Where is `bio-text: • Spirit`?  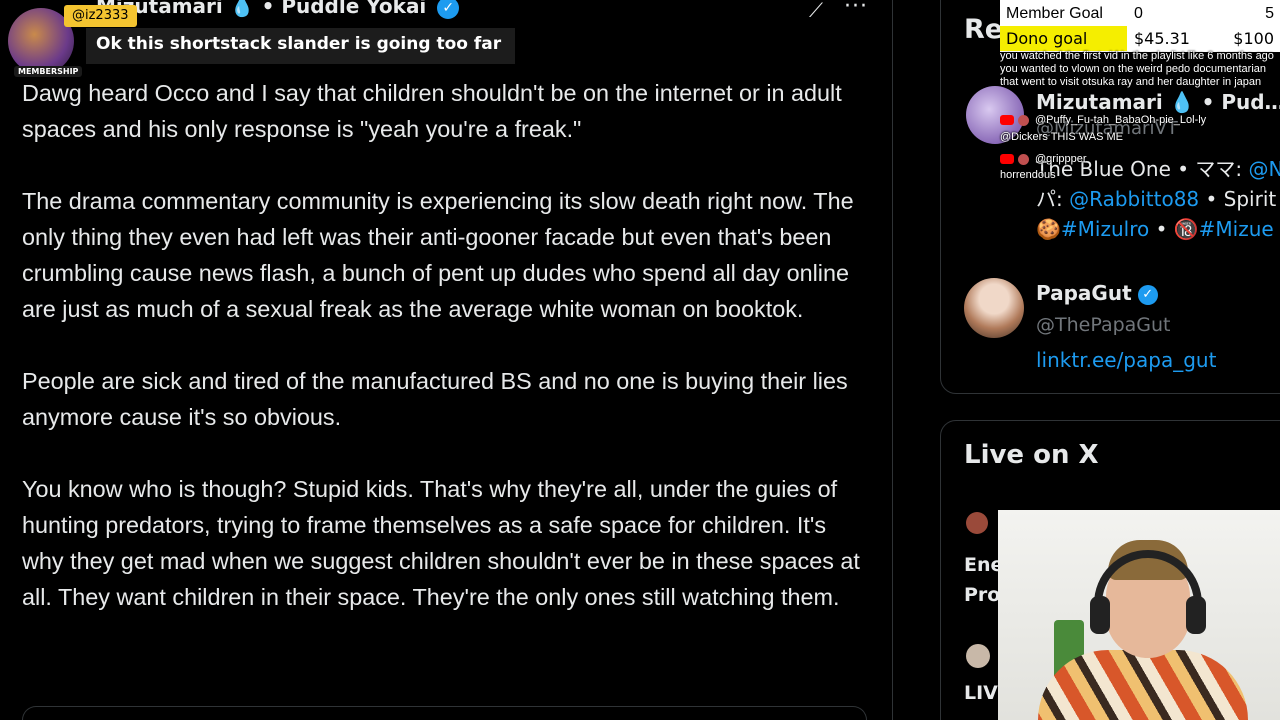
bio-text: • Spirit is located at coordinates (1238, 199).